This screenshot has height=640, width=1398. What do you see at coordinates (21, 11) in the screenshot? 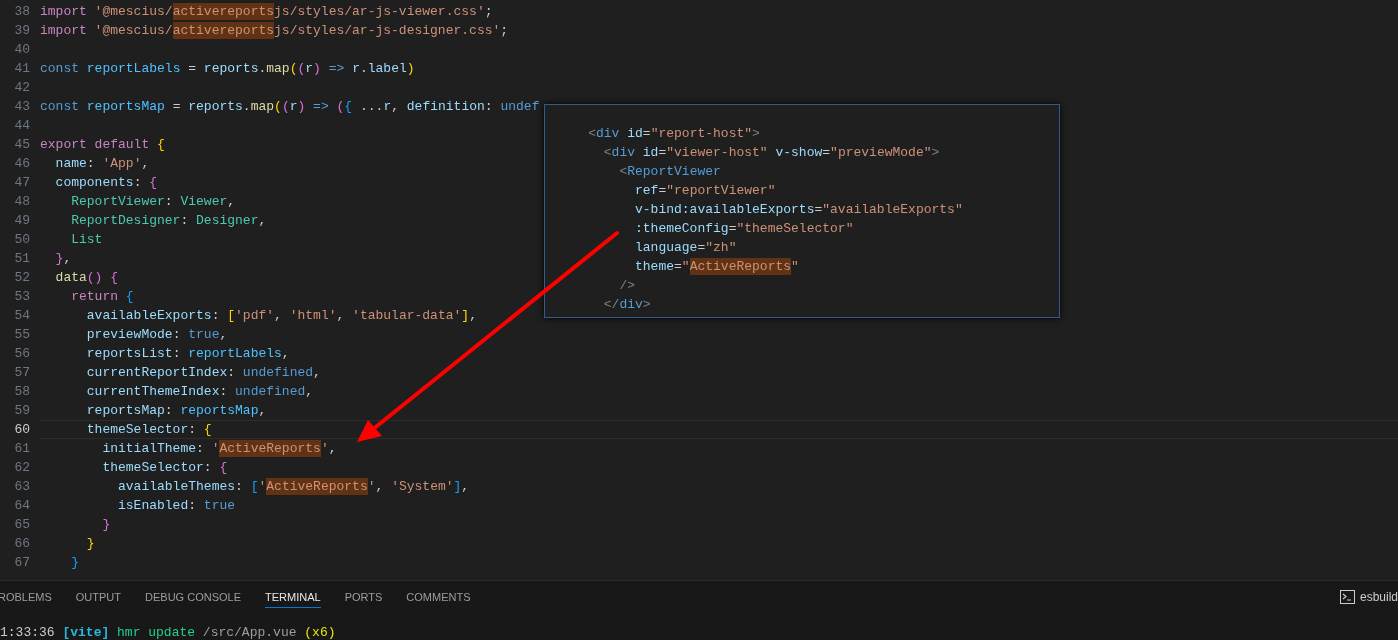
I see `line-number: 38` at bounding box center [21, 11].